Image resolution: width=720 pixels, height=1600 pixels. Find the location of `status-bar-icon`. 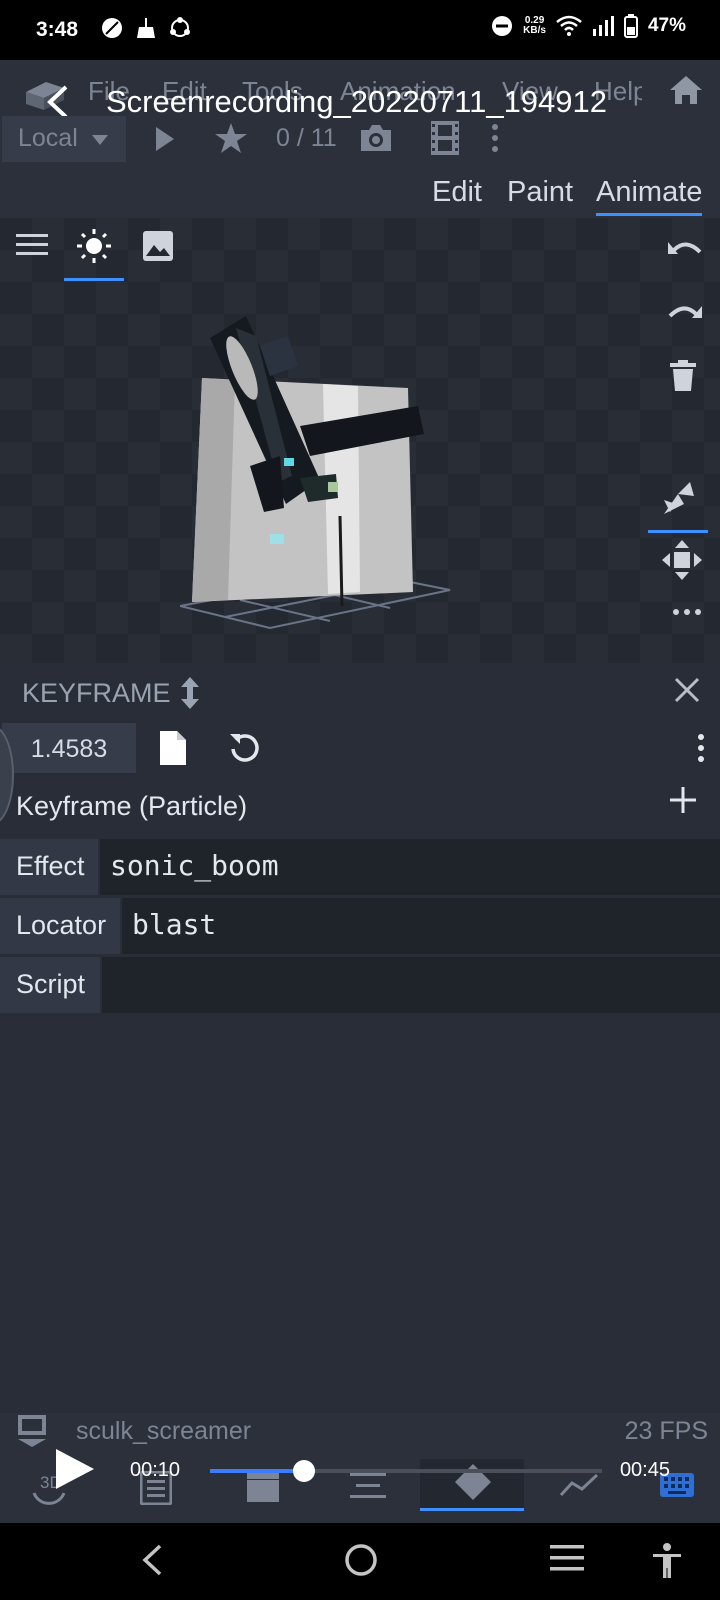

status-bar-icon is located at coordinates (32, 1431).